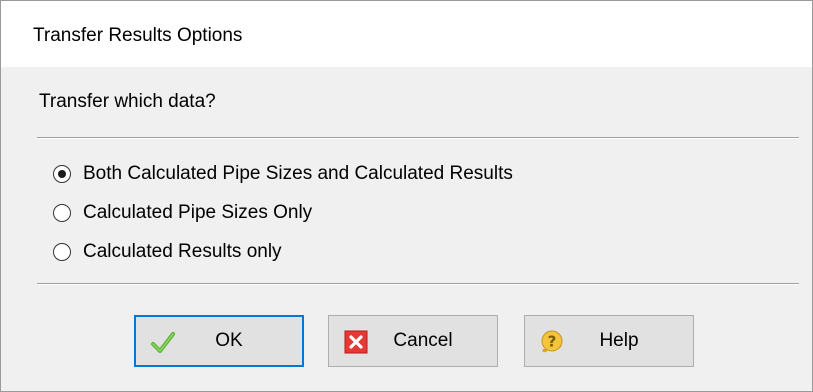  Describe the element at coordinates (62, 174) in the screenshot. I see `radio-button-checked` at that location.